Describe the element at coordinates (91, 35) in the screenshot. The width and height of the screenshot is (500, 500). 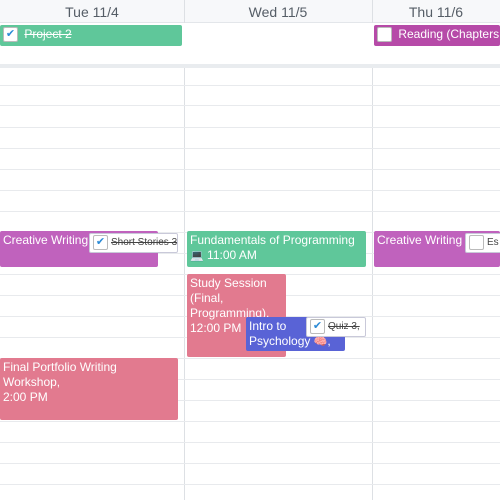
I see `allday-event-project2: ✔ Project 2` at that location.